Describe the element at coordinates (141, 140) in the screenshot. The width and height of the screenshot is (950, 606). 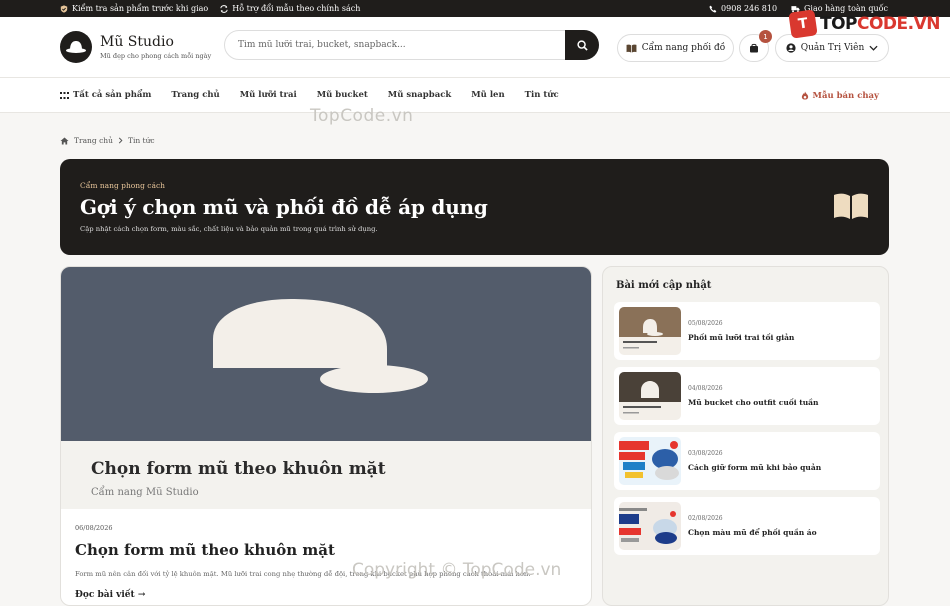
I see `breadcrumb-current: Tin tức` at that location.